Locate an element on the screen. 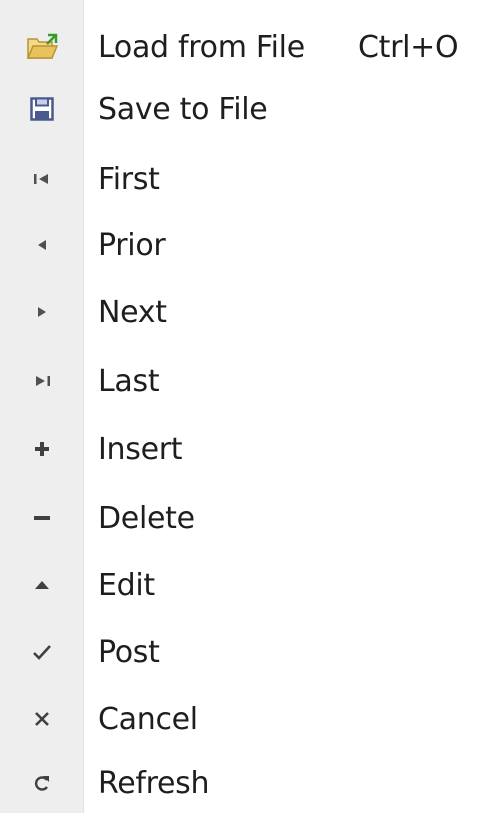 The image size is (485, 813). menu-item-post: Post is located at coordinates (242, 652).